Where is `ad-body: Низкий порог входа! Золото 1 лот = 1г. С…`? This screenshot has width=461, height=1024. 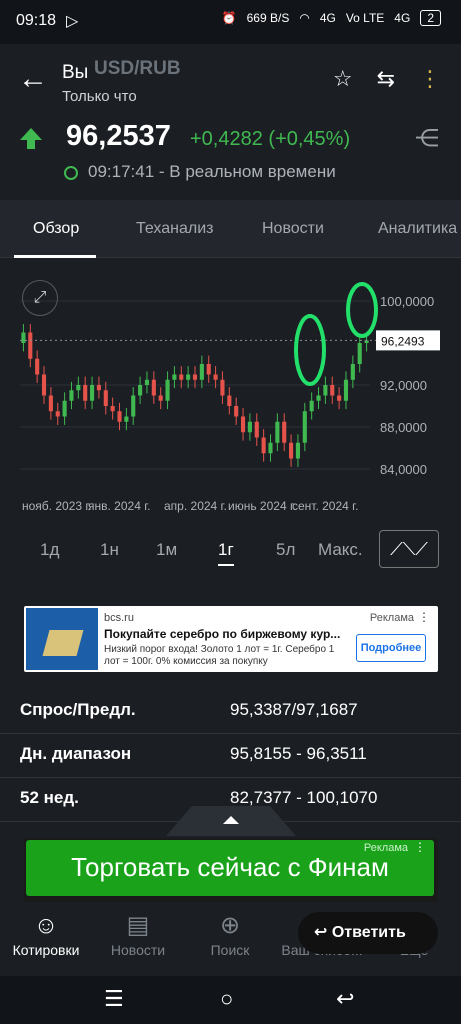 ad-body: Низкий порог входа! Золото 1 лот = 1г. С… is located at coordinates (219, 655).